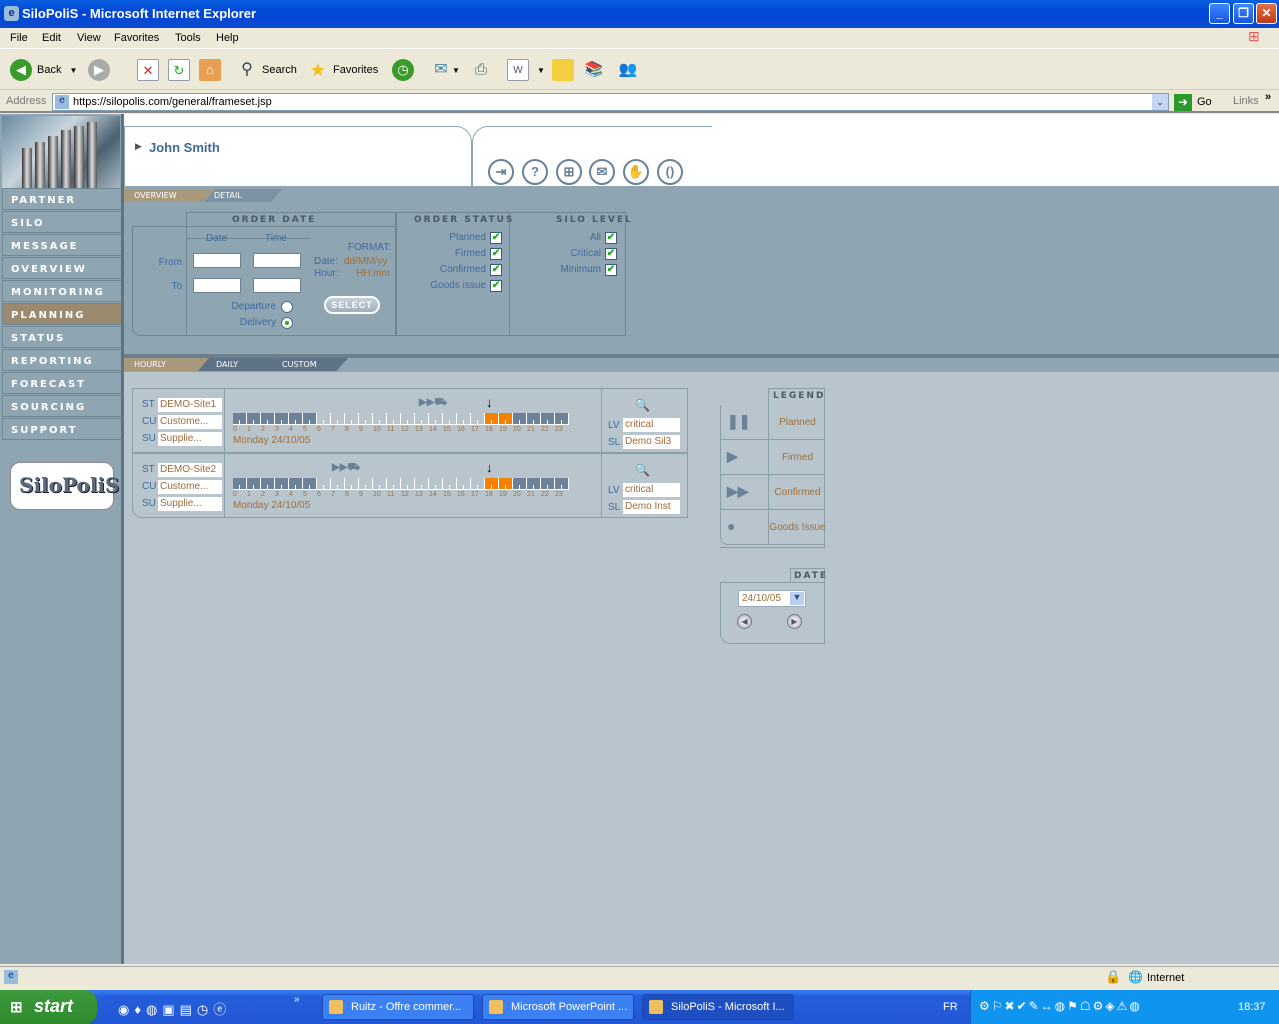  I want to click on menu-favorites: Favorites, so click(136, 38).